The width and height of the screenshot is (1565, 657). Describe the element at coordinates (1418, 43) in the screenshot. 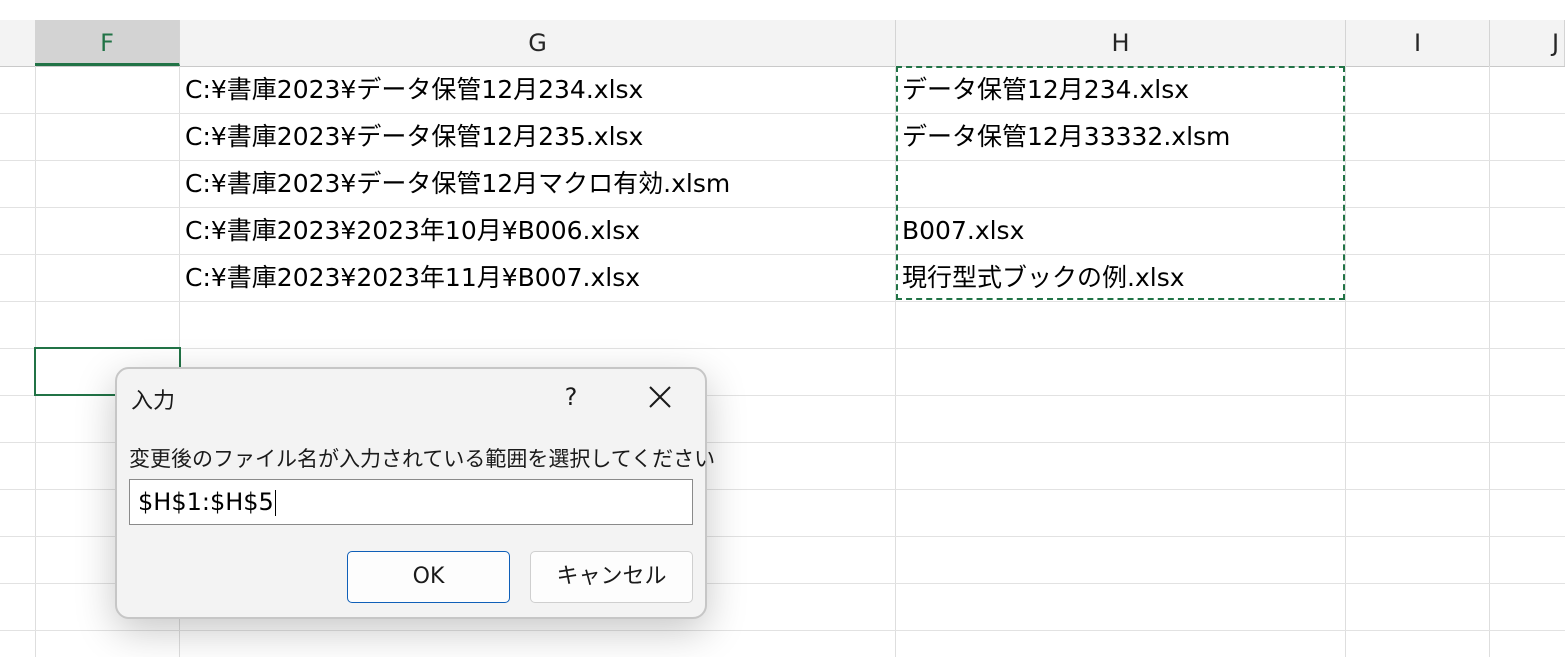

I see `column-header-i: I` at that location.